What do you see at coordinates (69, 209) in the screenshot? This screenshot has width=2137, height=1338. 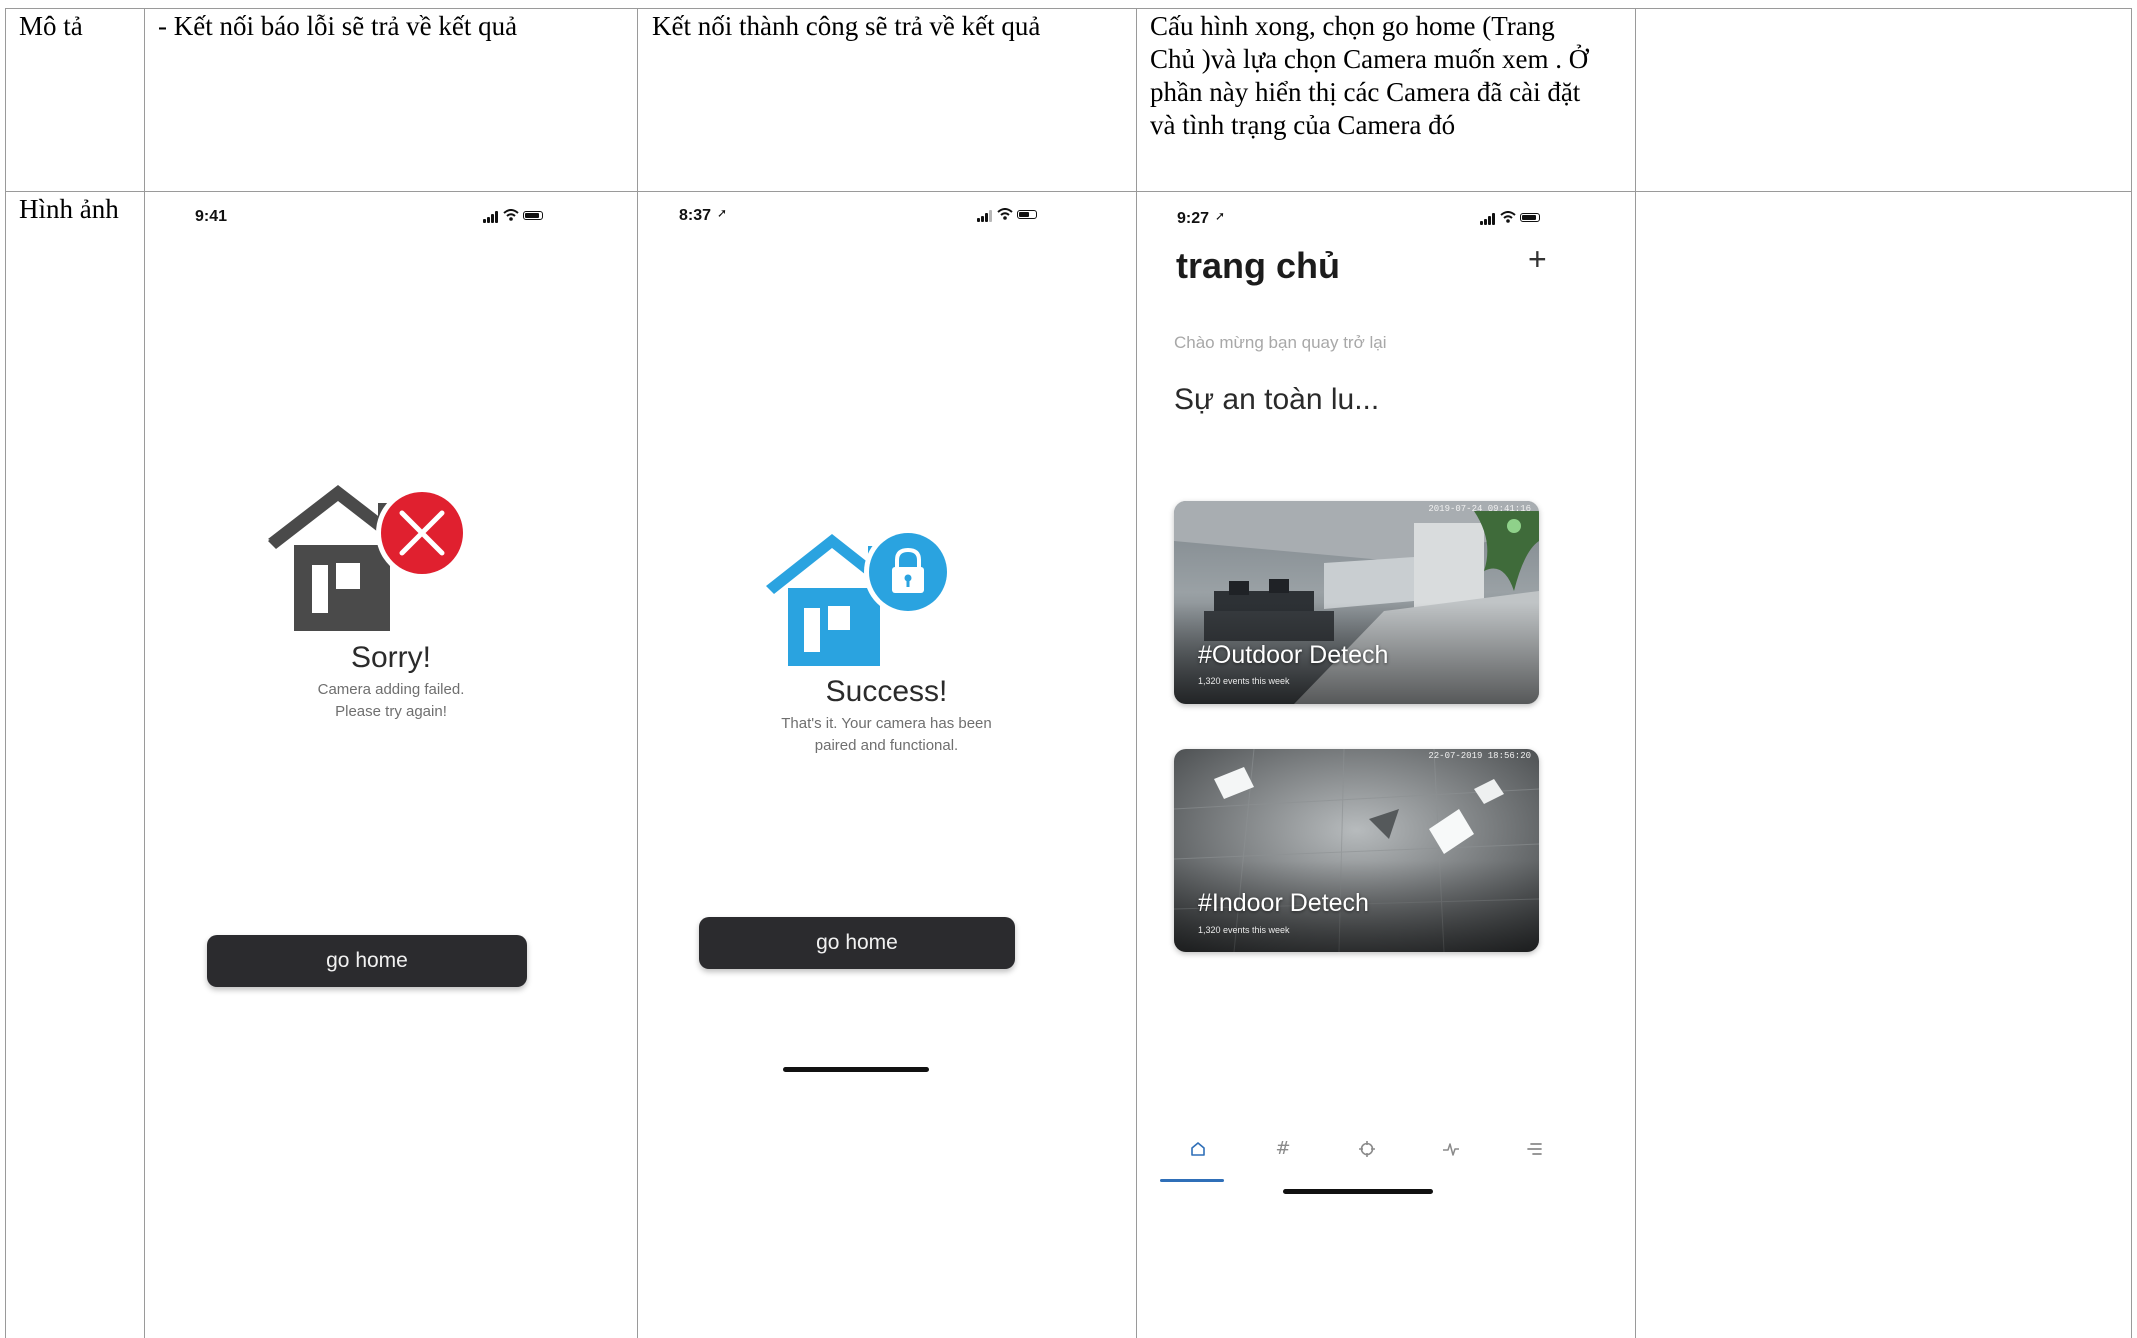 I see `row-label-image: Hình ảnh` at bounding box center [69, 209].